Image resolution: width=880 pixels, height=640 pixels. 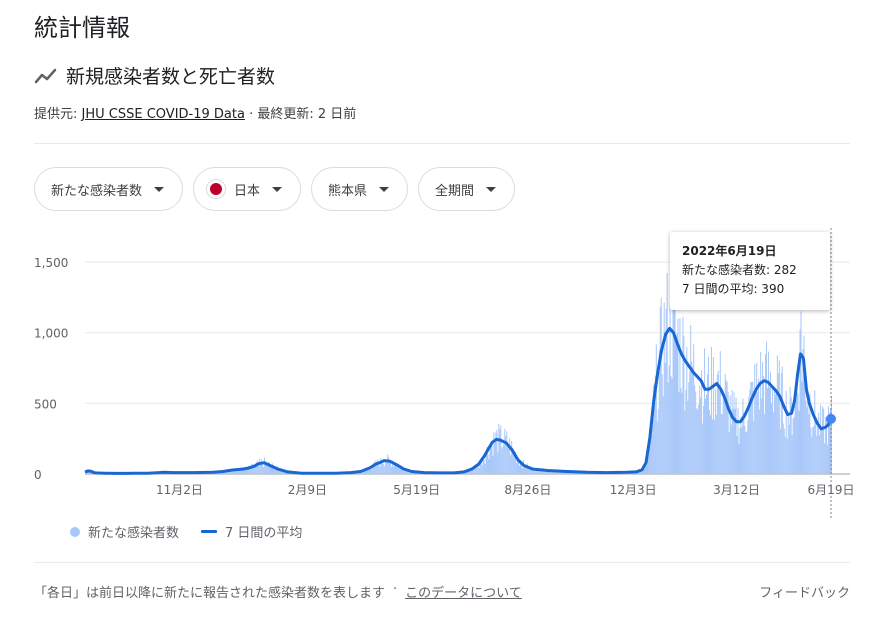 I want to click on x-tick-label: 5月19日, so click(x=416, y=490).